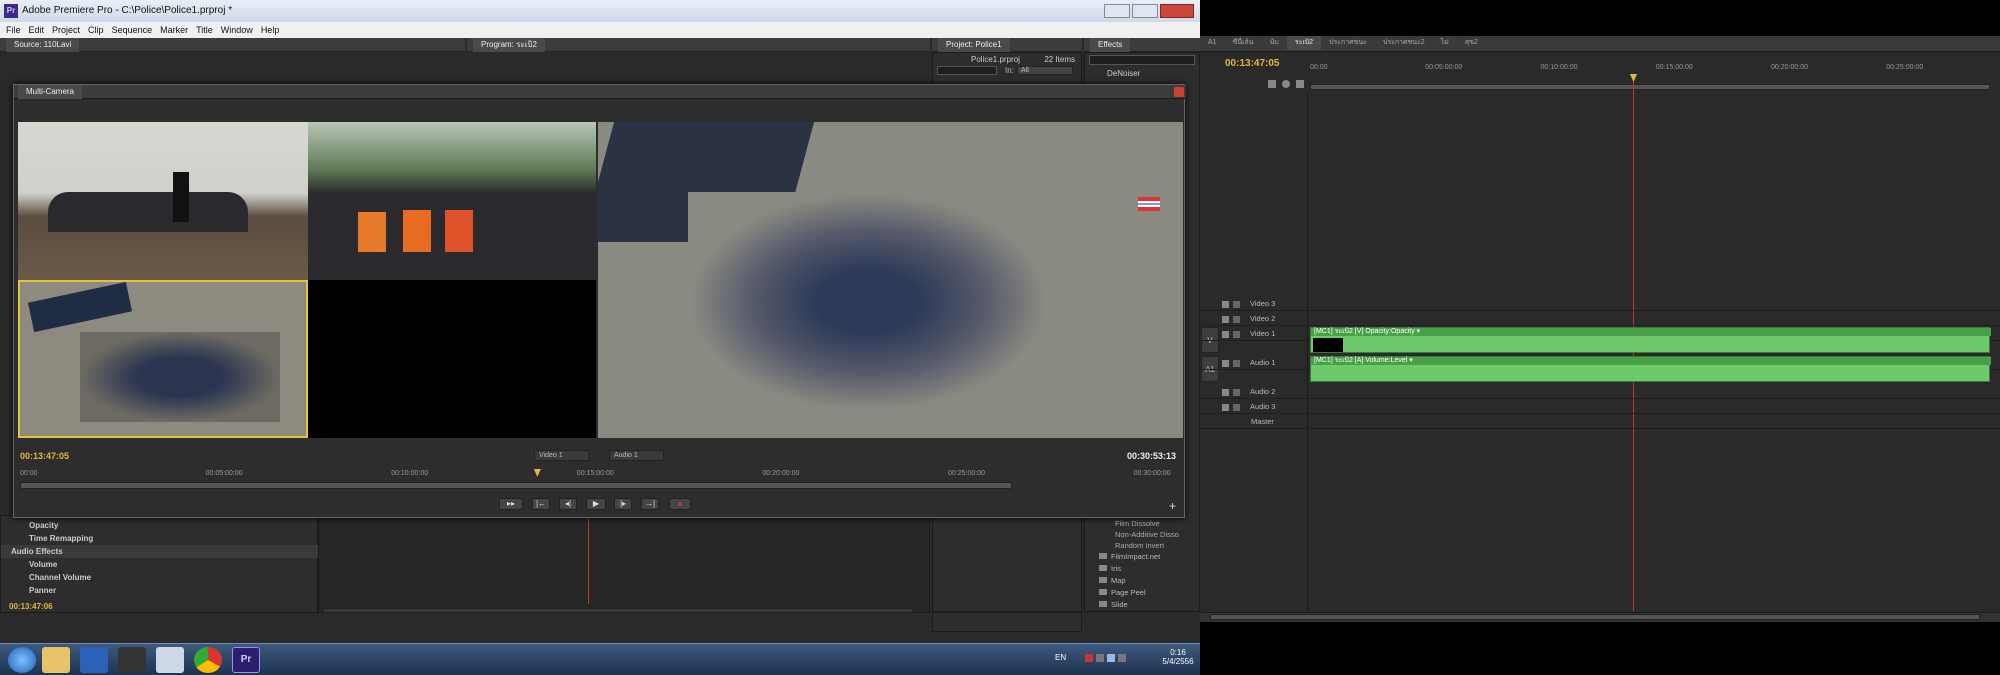  What do you see at coordinates (132, 660) in the screenshot?
I see `media-player-icon` at bounding box center [132, 660].